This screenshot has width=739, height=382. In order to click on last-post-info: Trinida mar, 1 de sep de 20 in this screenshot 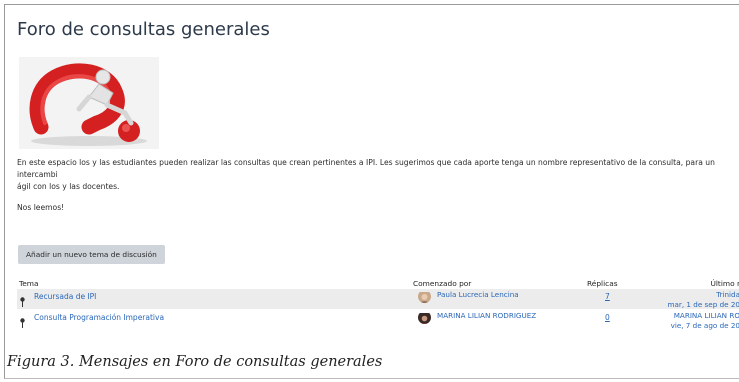, I will do `click(703, 300)`.